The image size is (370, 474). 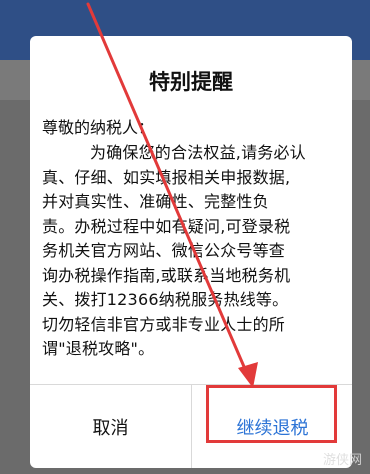 What do you see at coordinates (164, 324) in the screenshot?
I see `body-line: 切勿轻信非官方或非专业人士的所` at bounding box center [164, 324].